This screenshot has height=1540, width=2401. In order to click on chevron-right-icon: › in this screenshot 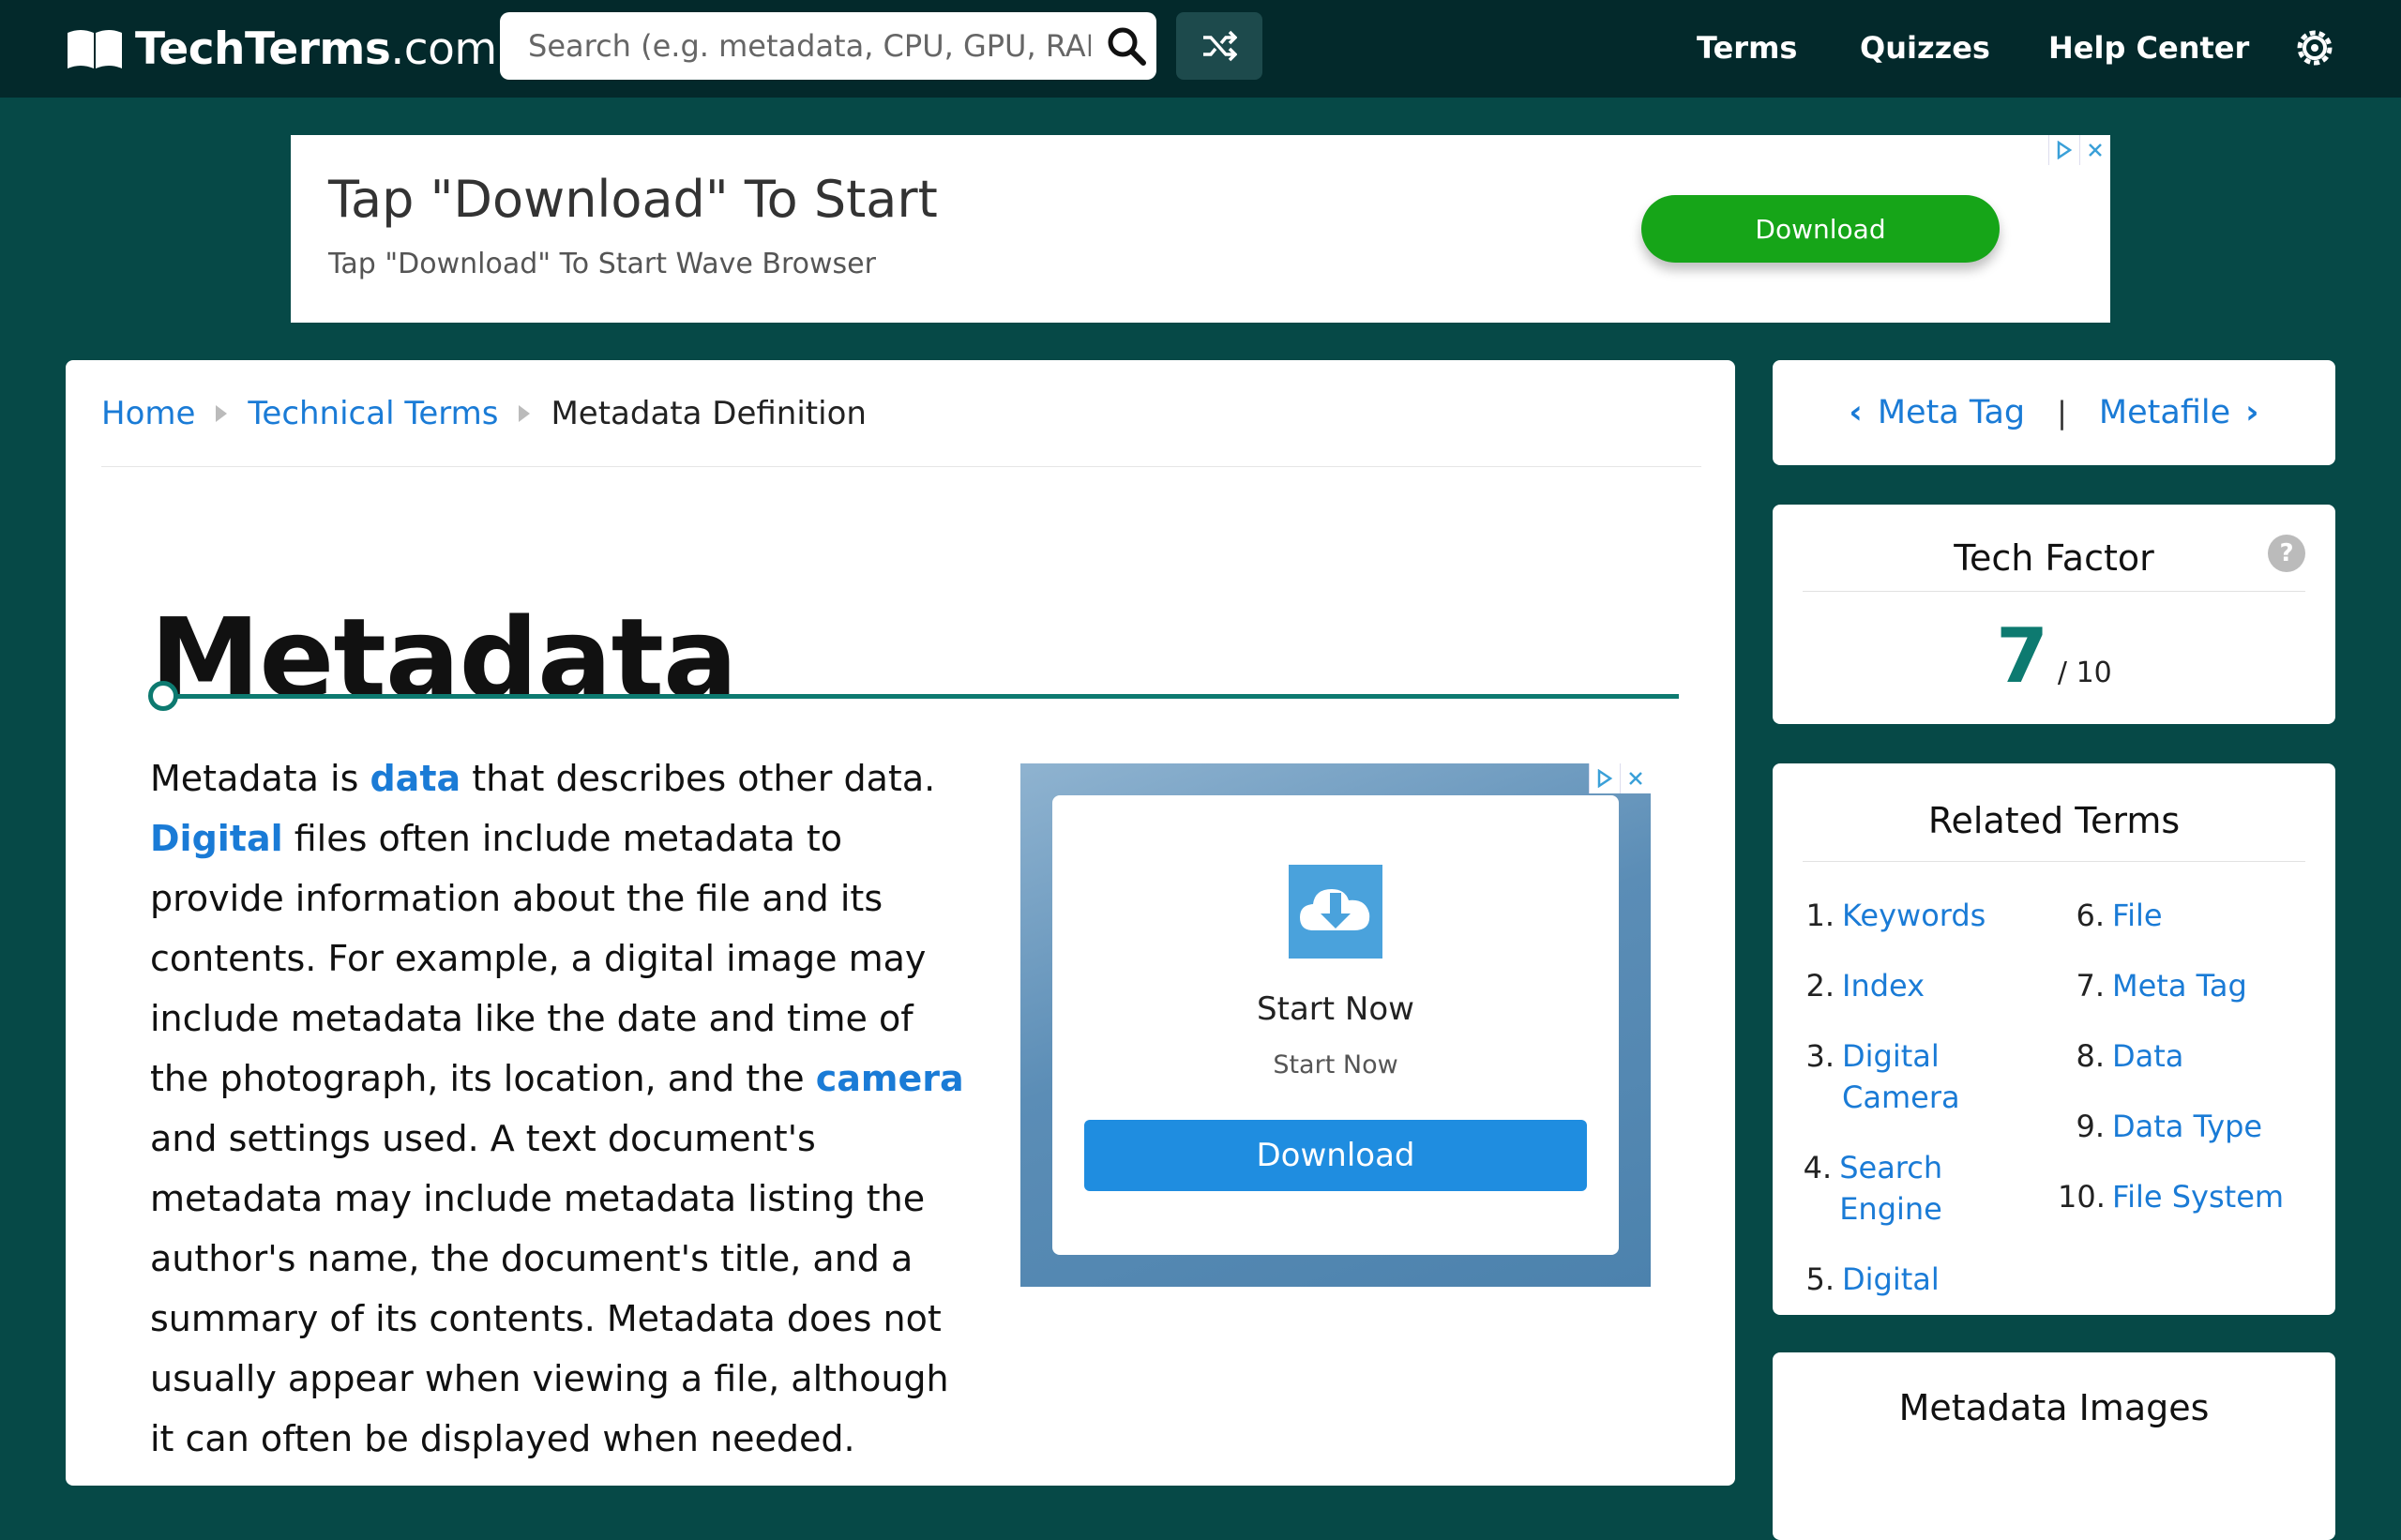, I will do `click(2252, 412)`.